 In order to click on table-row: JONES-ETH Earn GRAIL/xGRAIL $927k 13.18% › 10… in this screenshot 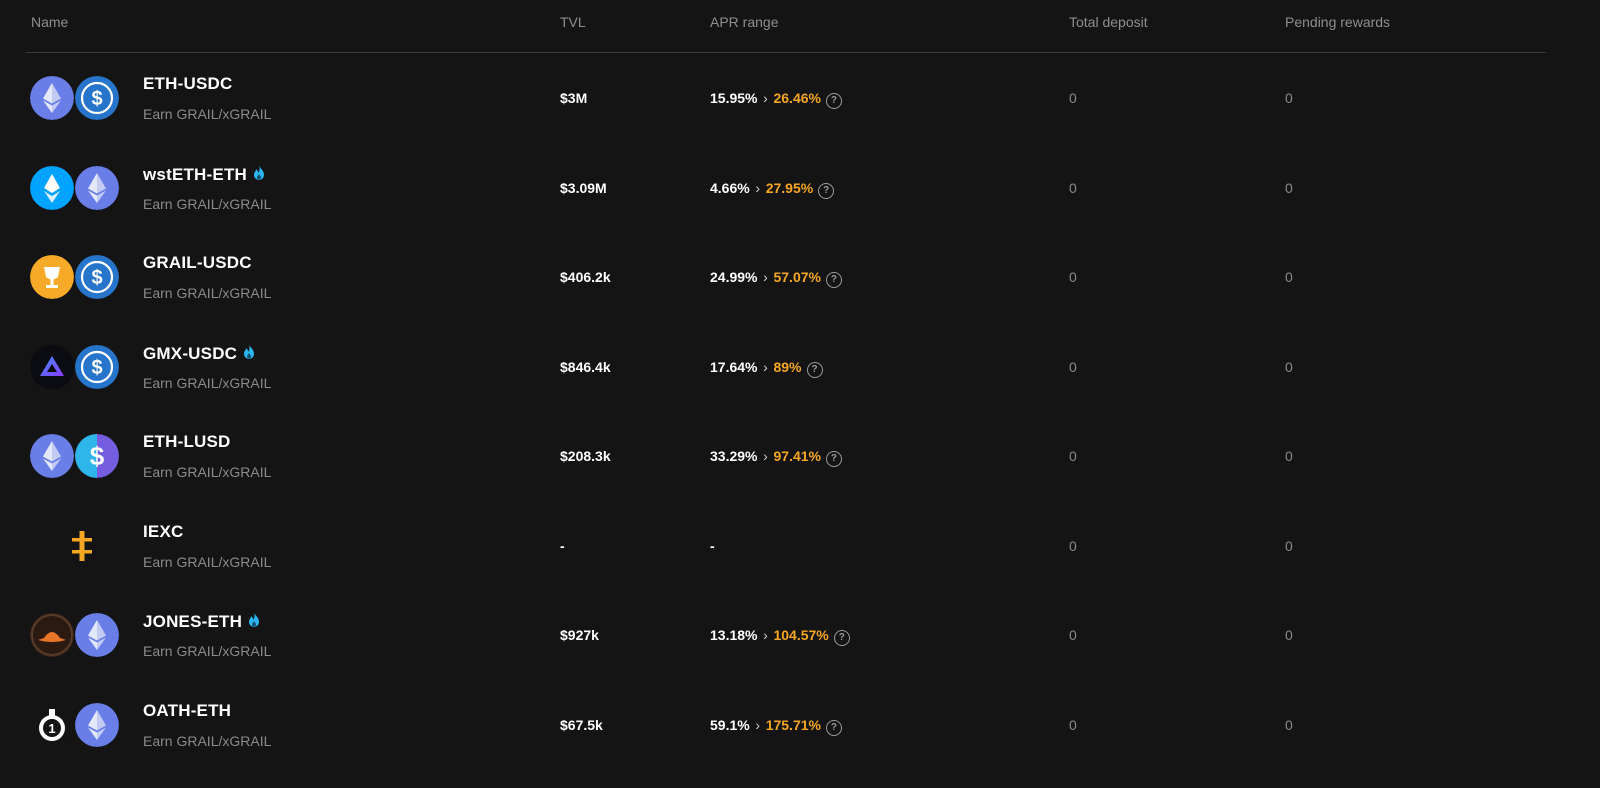, I will do `click(800, 635)`.